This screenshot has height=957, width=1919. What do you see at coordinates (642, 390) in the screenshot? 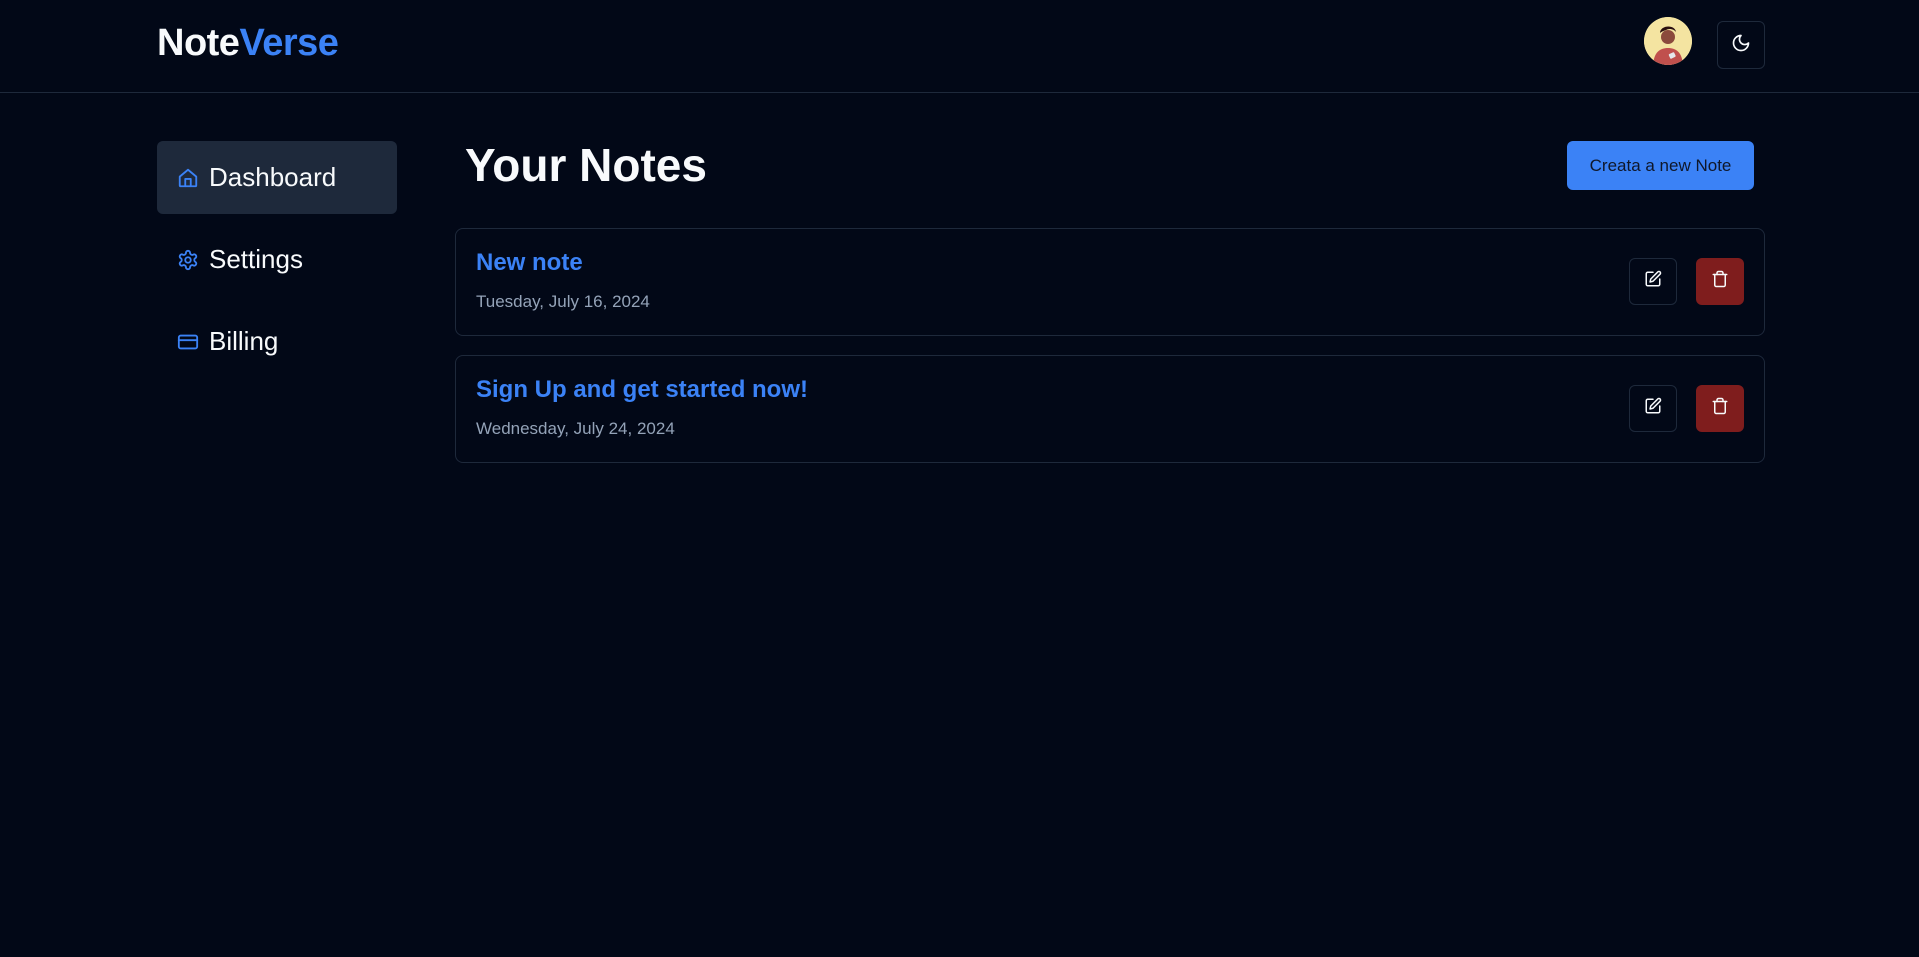
I see `note-title: Sign Up and get started now!` at bounding box center [642, 390].